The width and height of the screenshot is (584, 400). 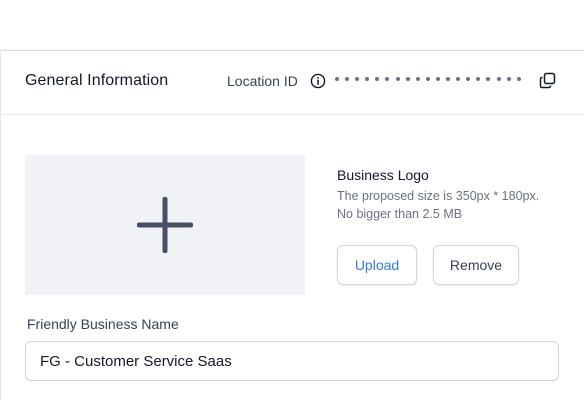 I want to click on friendly-business-name-input, so click(x=292, y=361).